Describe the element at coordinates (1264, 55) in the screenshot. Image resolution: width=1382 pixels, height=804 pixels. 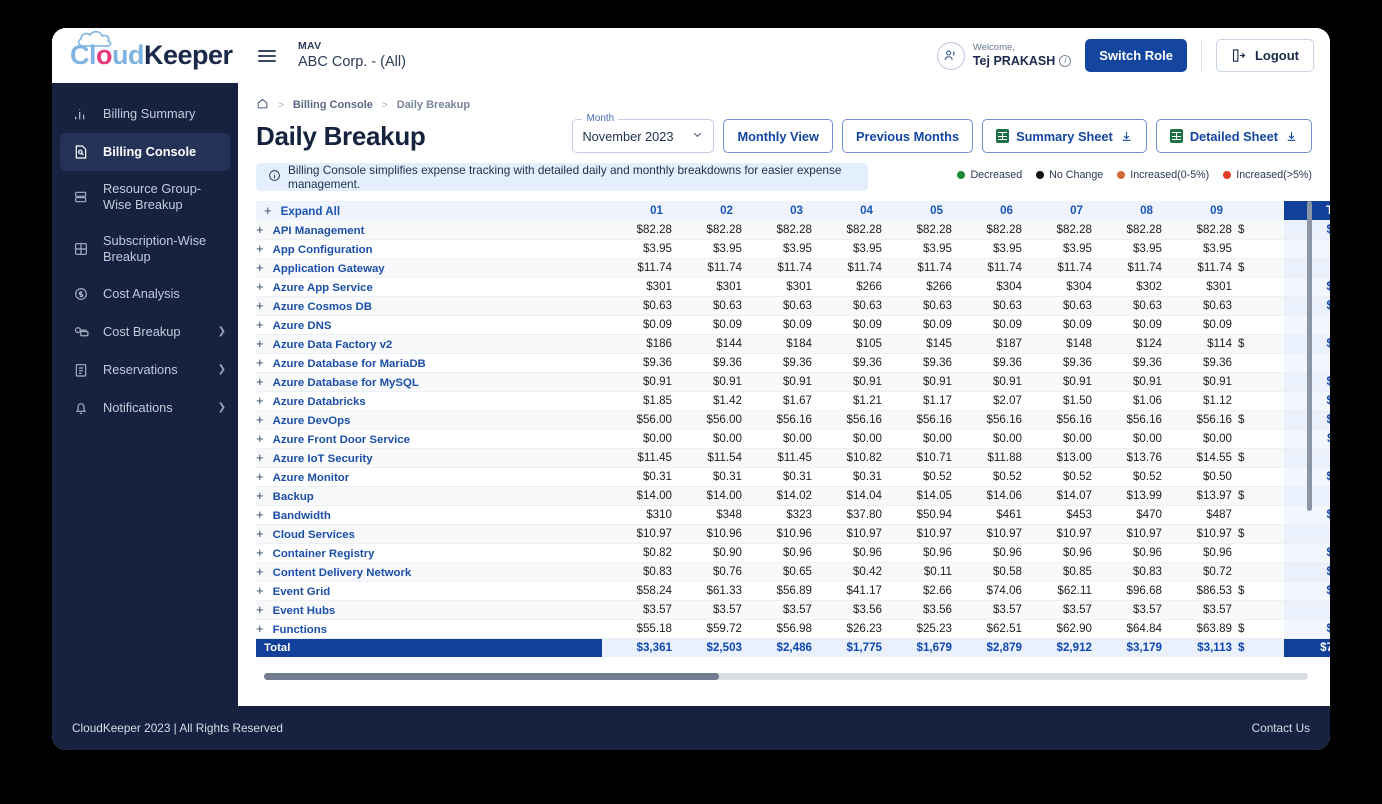
I see `logout-button: Logout` at that location.